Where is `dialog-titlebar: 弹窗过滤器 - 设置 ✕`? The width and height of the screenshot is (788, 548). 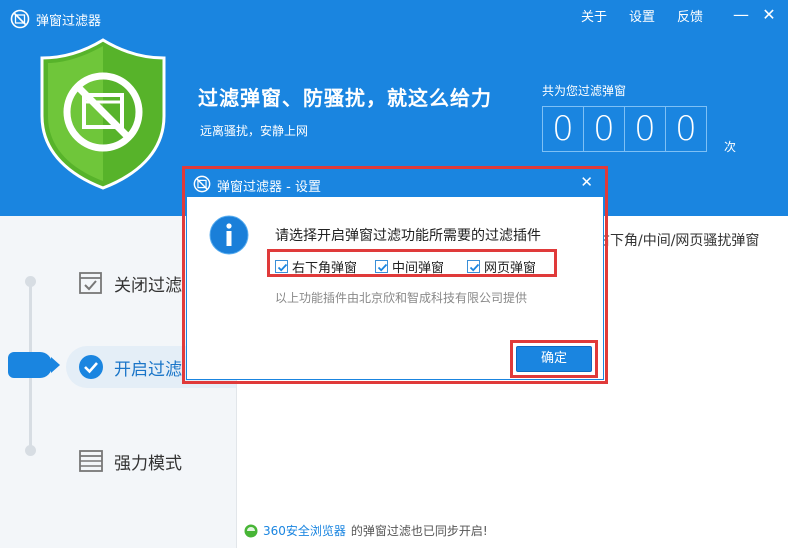 dialog-titlebar: 弹窗过滤器 - 设置 ✕ is located at coordinates (395, 184).